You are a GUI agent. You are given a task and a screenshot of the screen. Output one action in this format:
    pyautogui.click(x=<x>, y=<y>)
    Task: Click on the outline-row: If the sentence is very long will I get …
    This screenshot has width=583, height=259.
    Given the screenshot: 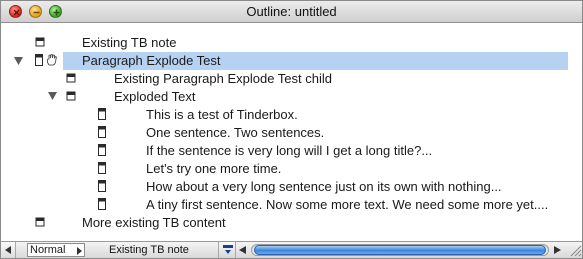 What is the action you would take?
    pyautogui.click(x=291, y=151)
    